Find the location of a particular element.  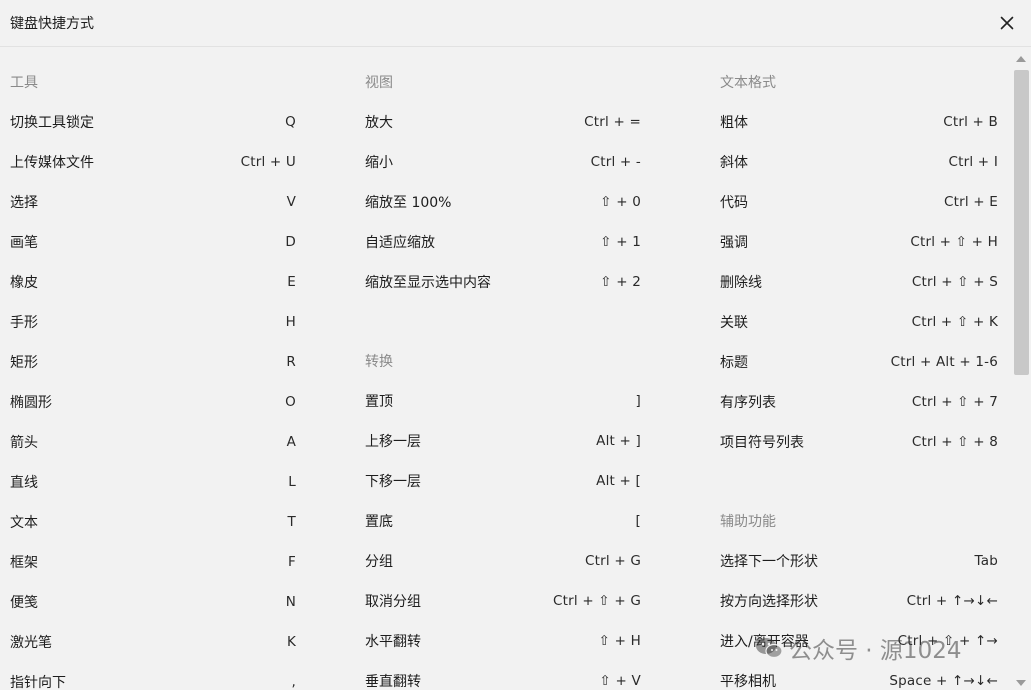

shortcut-keys: L is located at coordinates (292, 482).